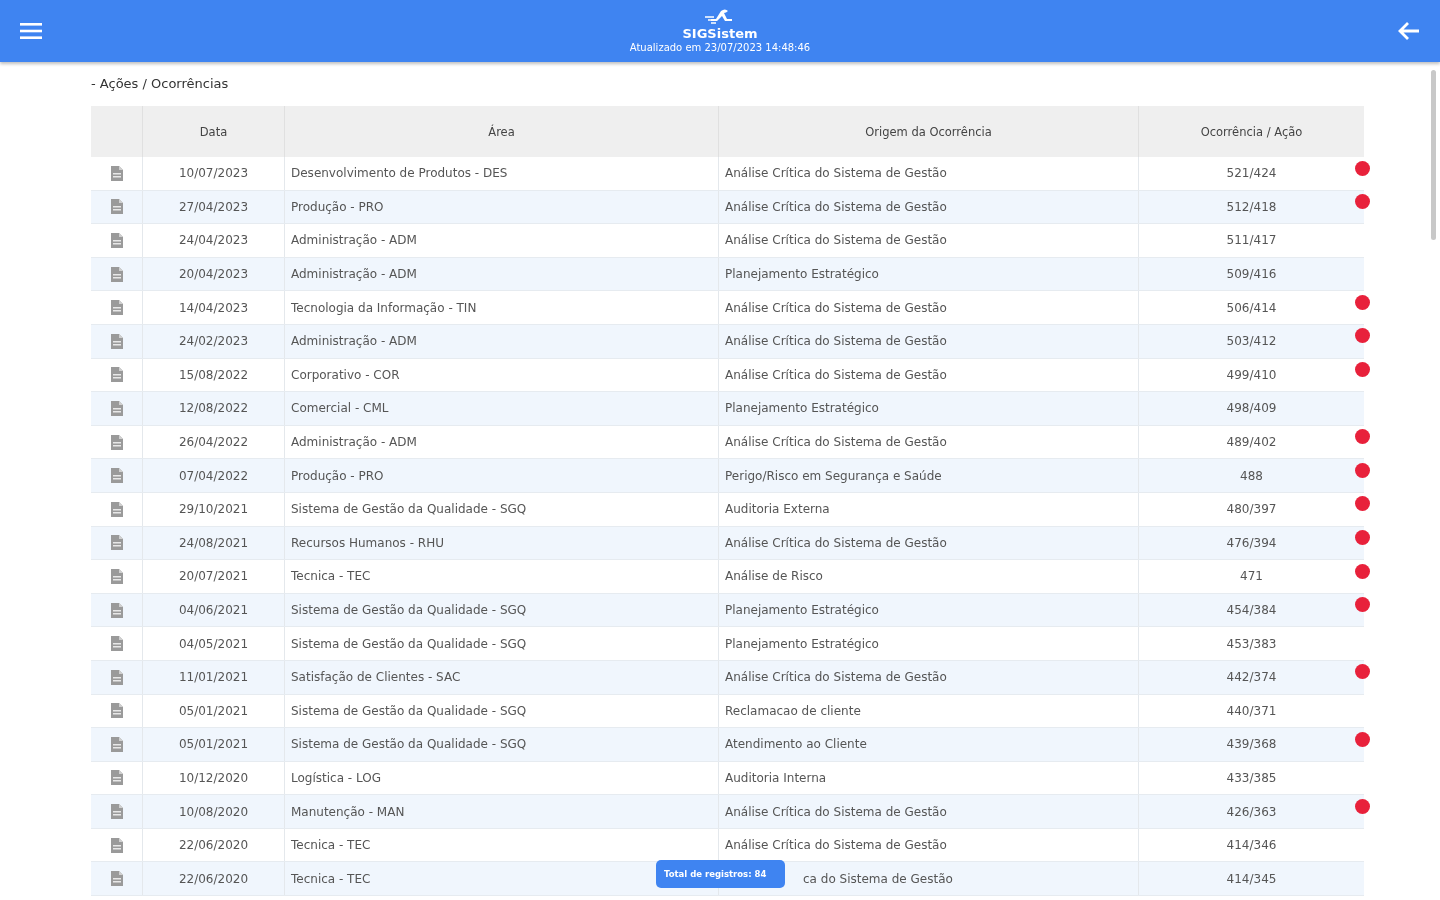  What do you see at coordinates (1251, 778) in the screenshot?
I see `code-cell: 433/385` at bounding box center [1251, 778].